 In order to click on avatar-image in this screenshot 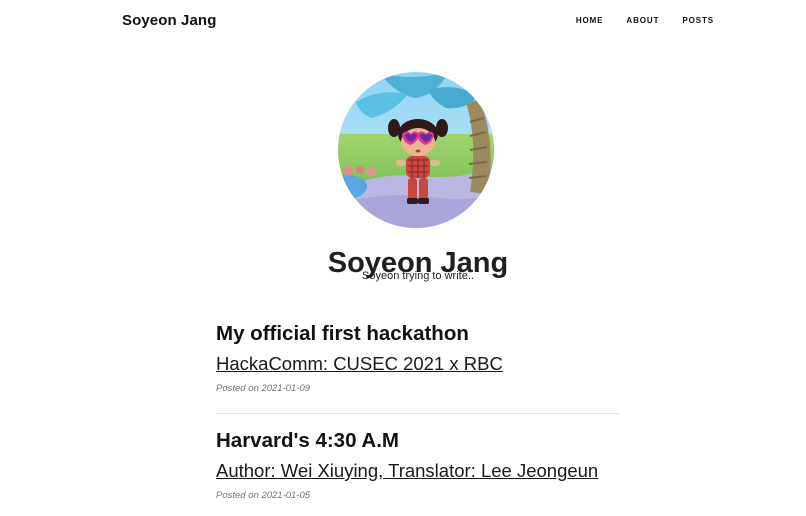, I will do `click(416, 150)`.